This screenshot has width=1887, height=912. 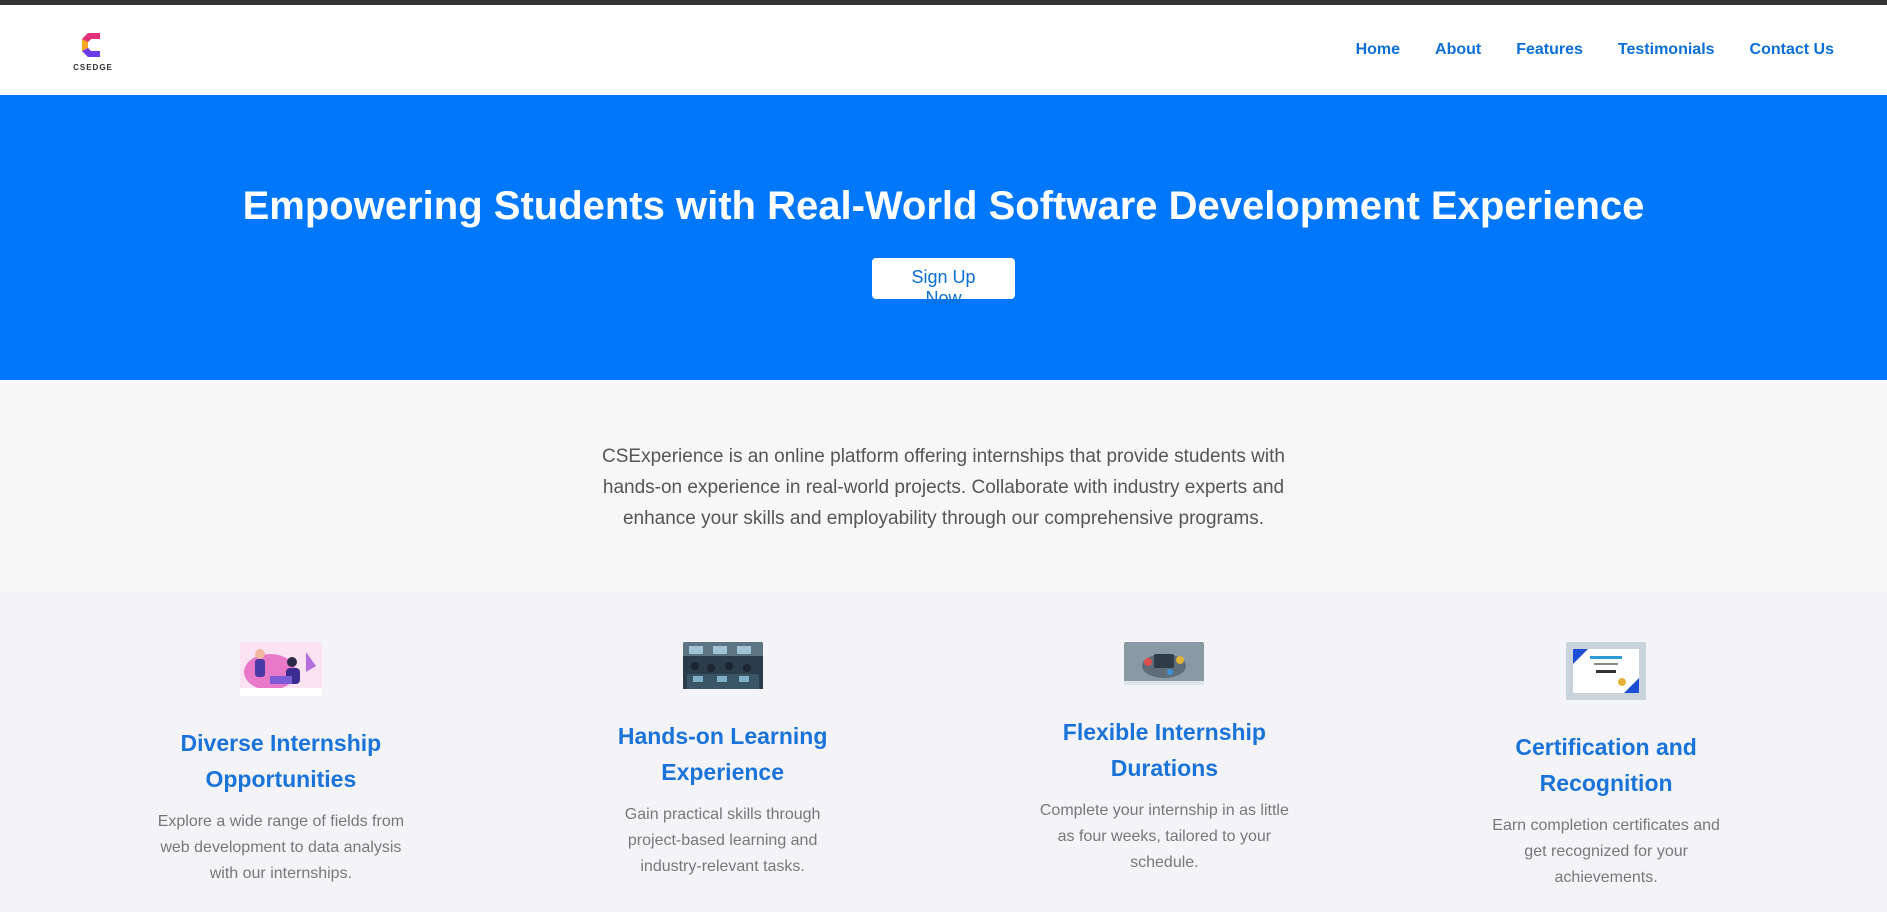 I want to click on brand-name: CSEDGE, so click(x=93, y=67).